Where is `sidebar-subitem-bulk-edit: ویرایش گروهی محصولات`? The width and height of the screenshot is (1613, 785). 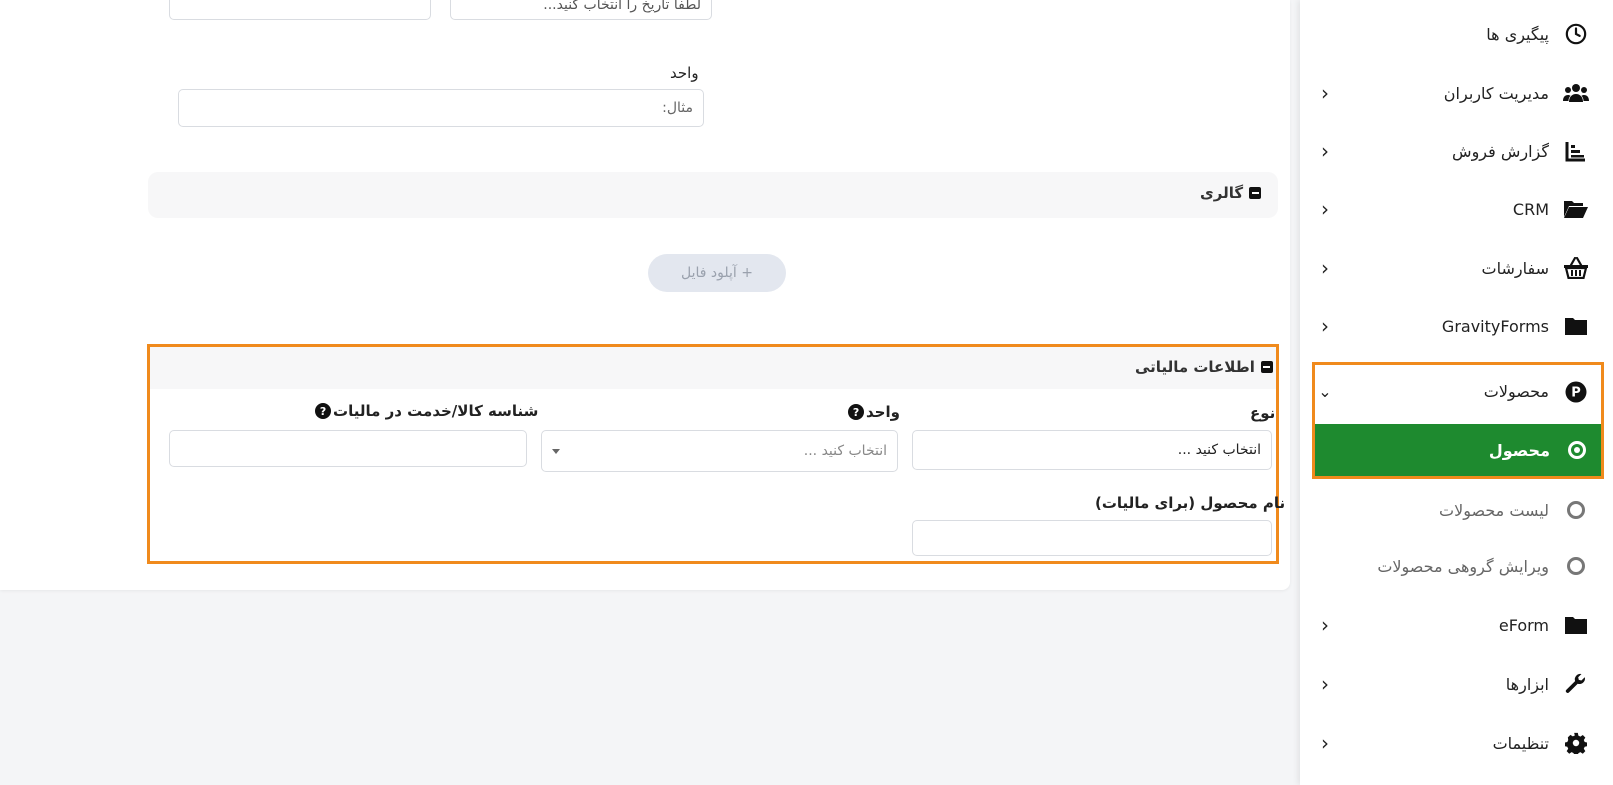
sidebar-subitem-bulk-edit: ویرایش گروهی محصولات is located at coordinates (1456, 566).